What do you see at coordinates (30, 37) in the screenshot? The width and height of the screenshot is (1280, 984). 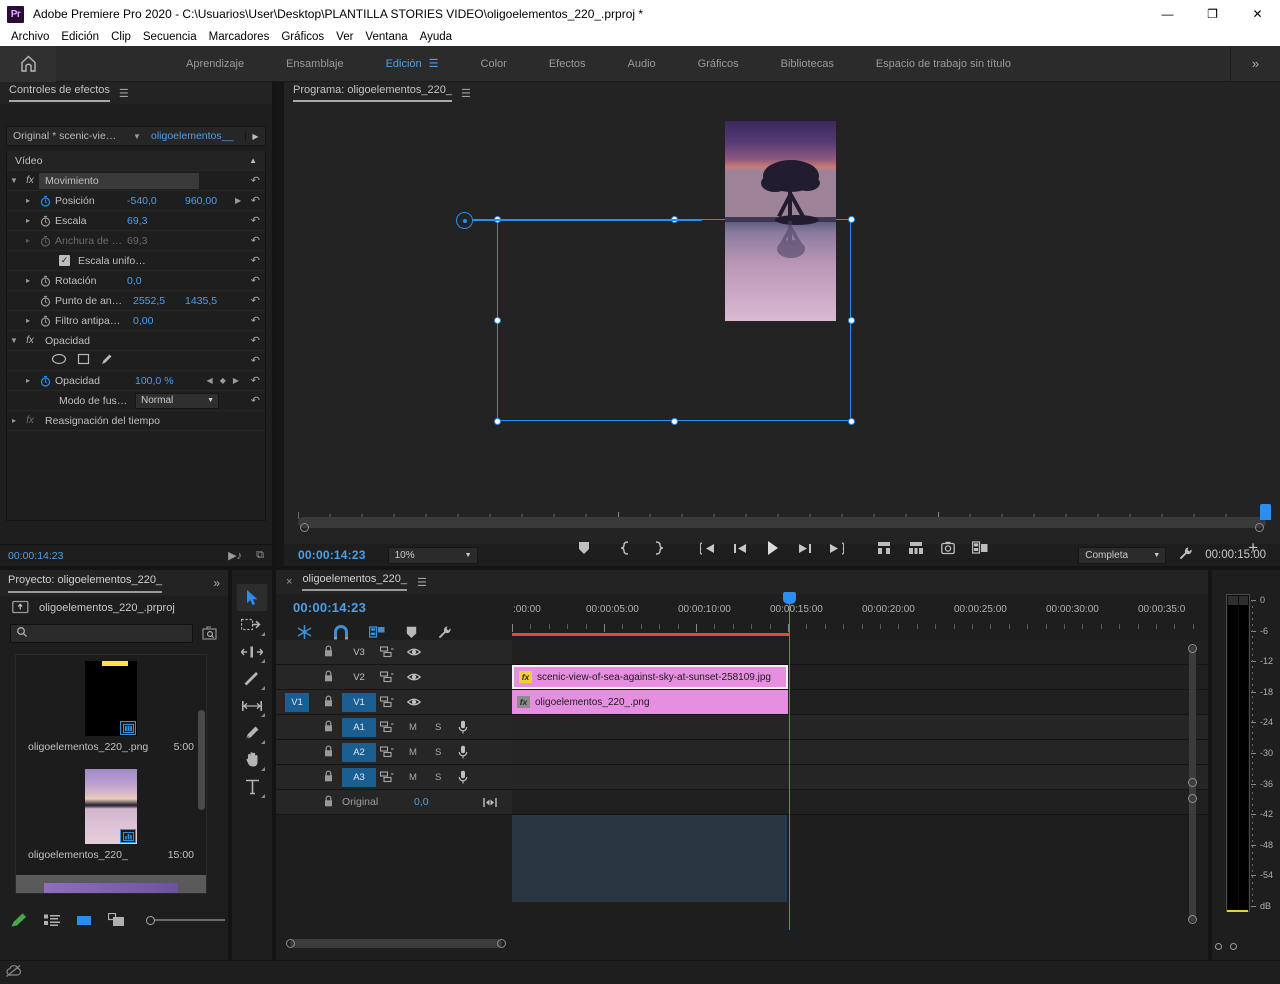 I see `menu-archivo: Archivo` at bounding box center [30, 37].